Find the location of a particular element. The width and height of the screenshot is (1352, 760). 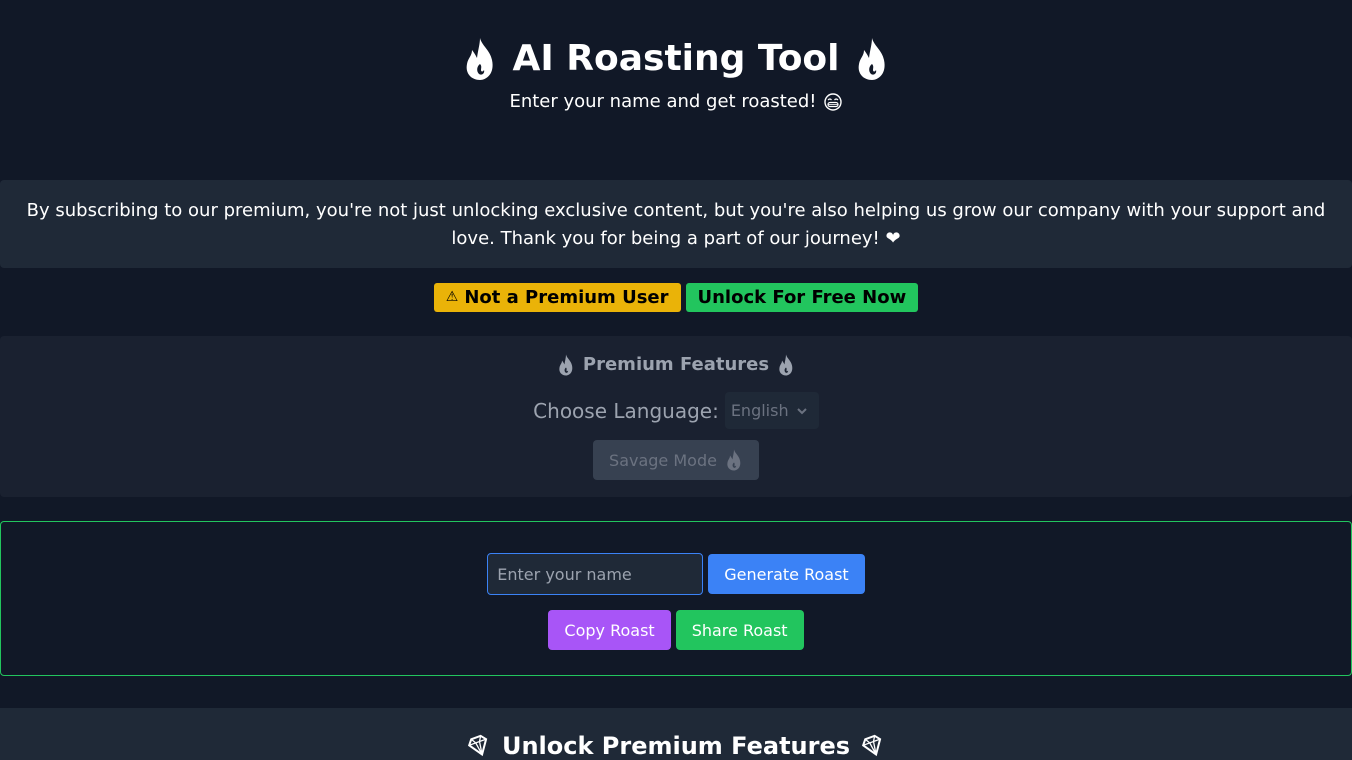

generate-roast-button: Generate Roast is located at coordinates (786, 574).